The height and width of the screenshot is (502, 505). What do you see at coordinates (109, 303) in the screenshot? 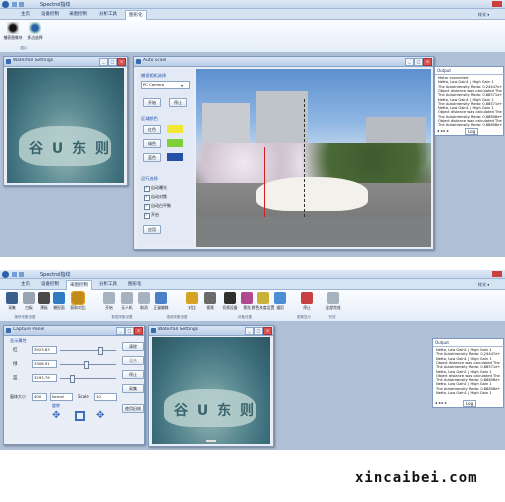
I see `ribbon-button: 开始` at bounding box center [109, 303].